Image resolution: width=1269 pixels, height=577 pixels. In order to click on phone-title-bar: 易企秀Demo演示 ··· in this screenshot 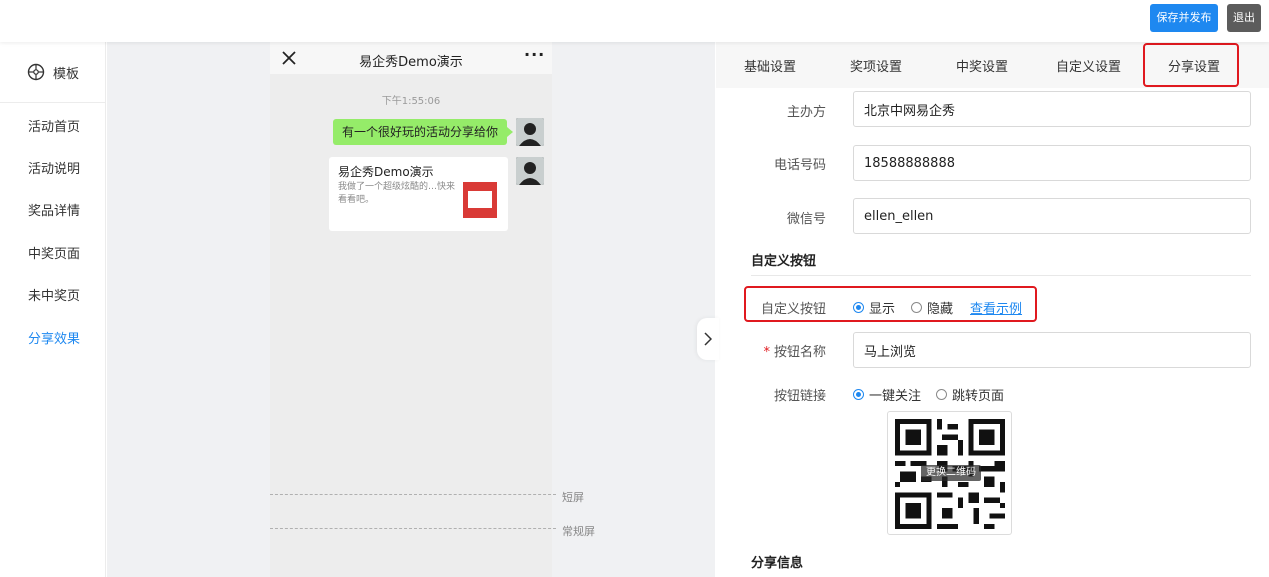, I will do `click(411, 58)`.